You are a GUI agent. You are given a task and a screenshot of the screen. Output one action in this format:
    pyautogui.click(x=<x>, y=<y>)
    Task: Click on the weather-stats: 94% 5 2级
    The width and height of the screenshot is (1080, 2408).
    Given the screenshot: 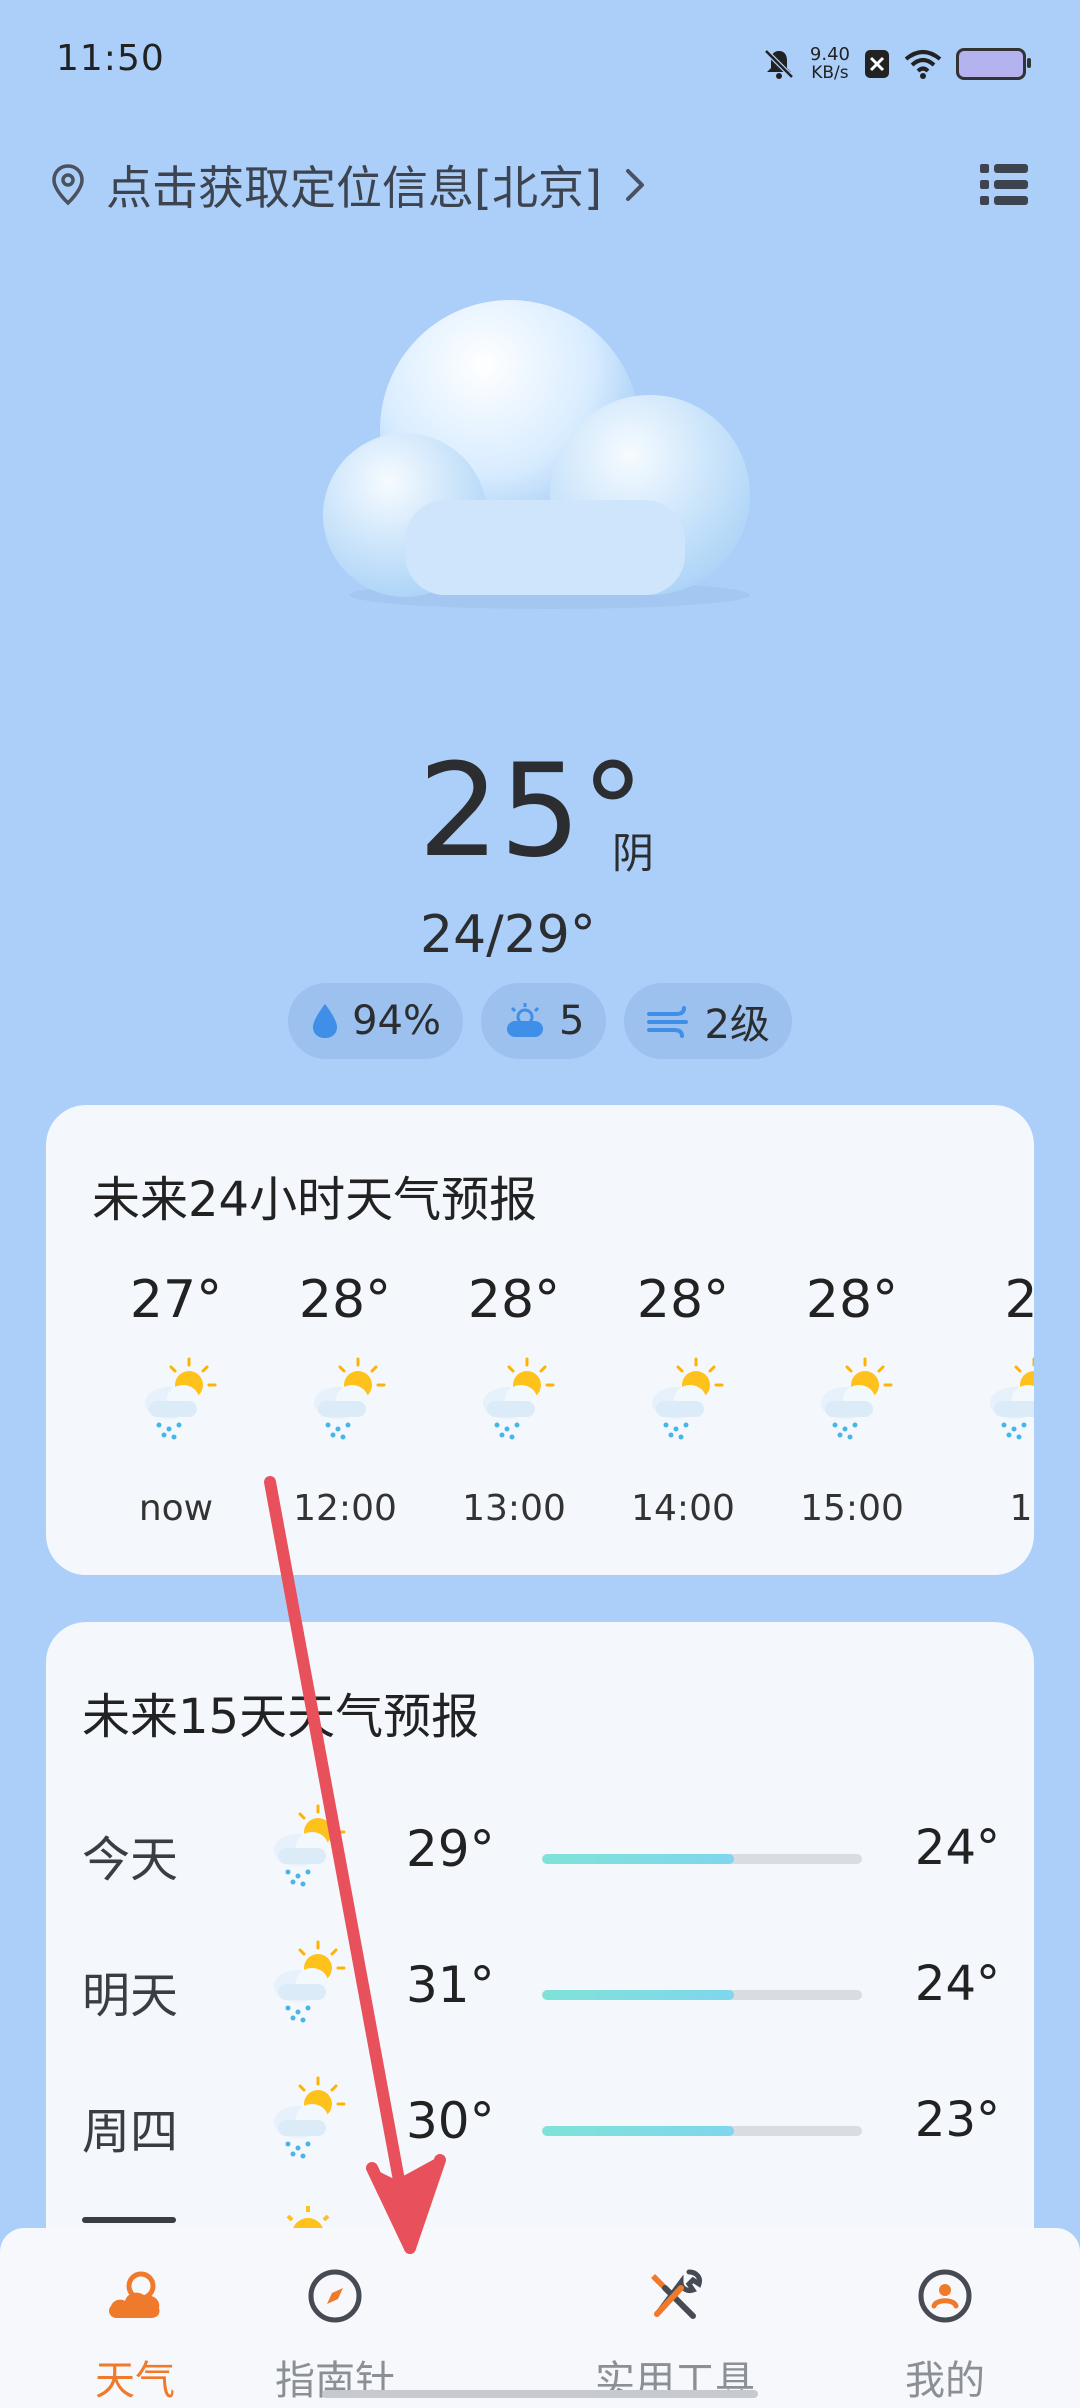 What is the action you would take?
    pyautogui.click(x=540, y=1021)
    